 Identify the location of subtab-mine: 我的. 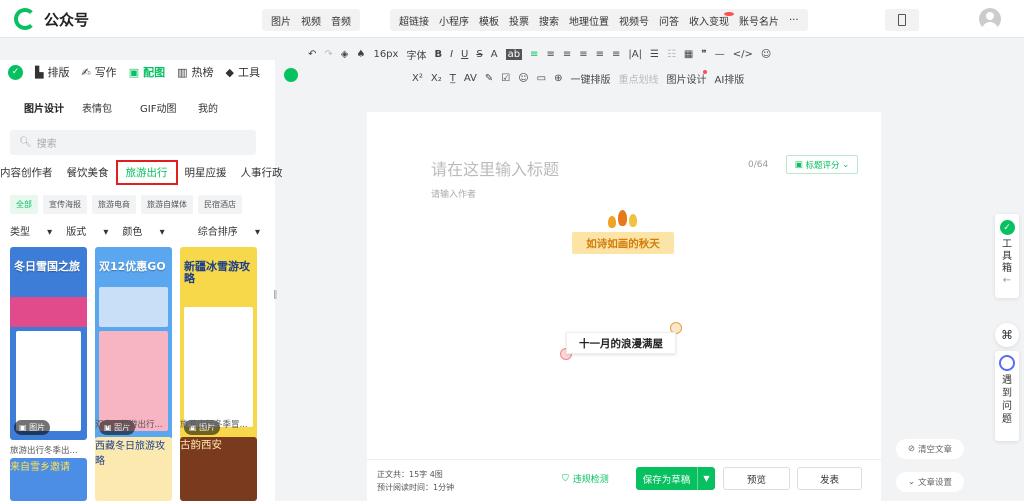
(227, 107).